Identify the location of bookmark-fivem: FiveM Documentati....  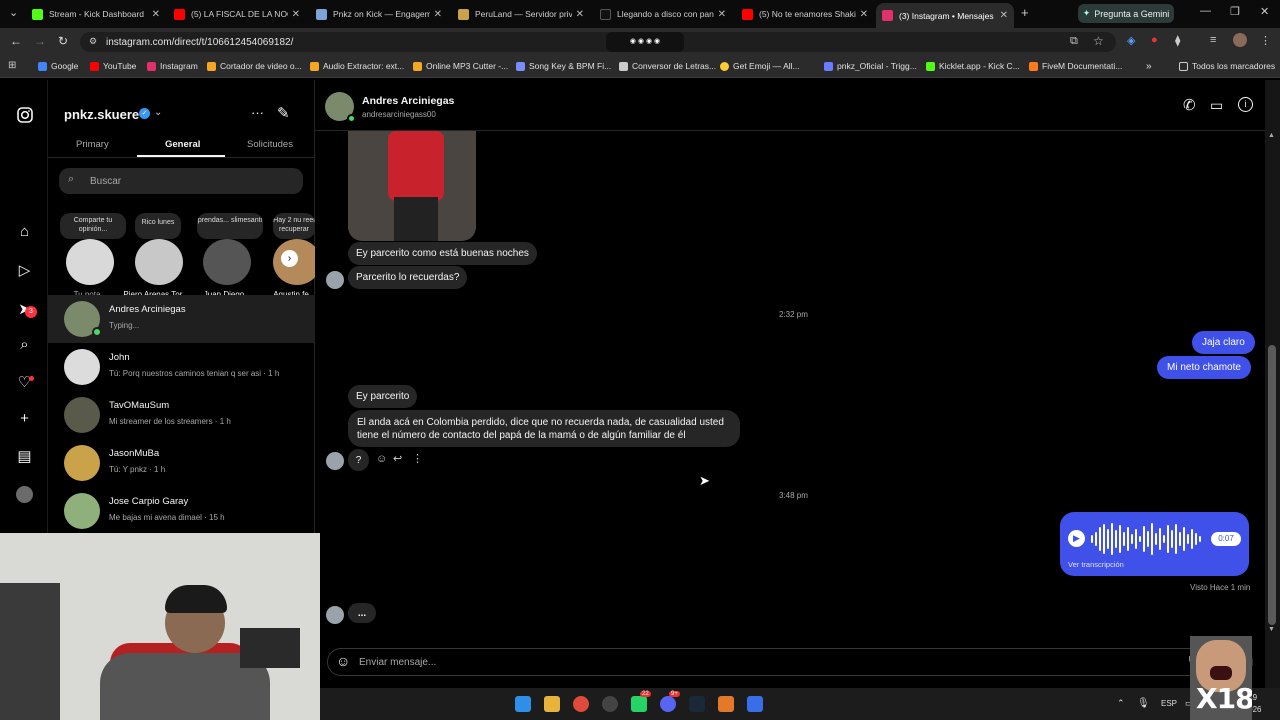
(1075, 66).